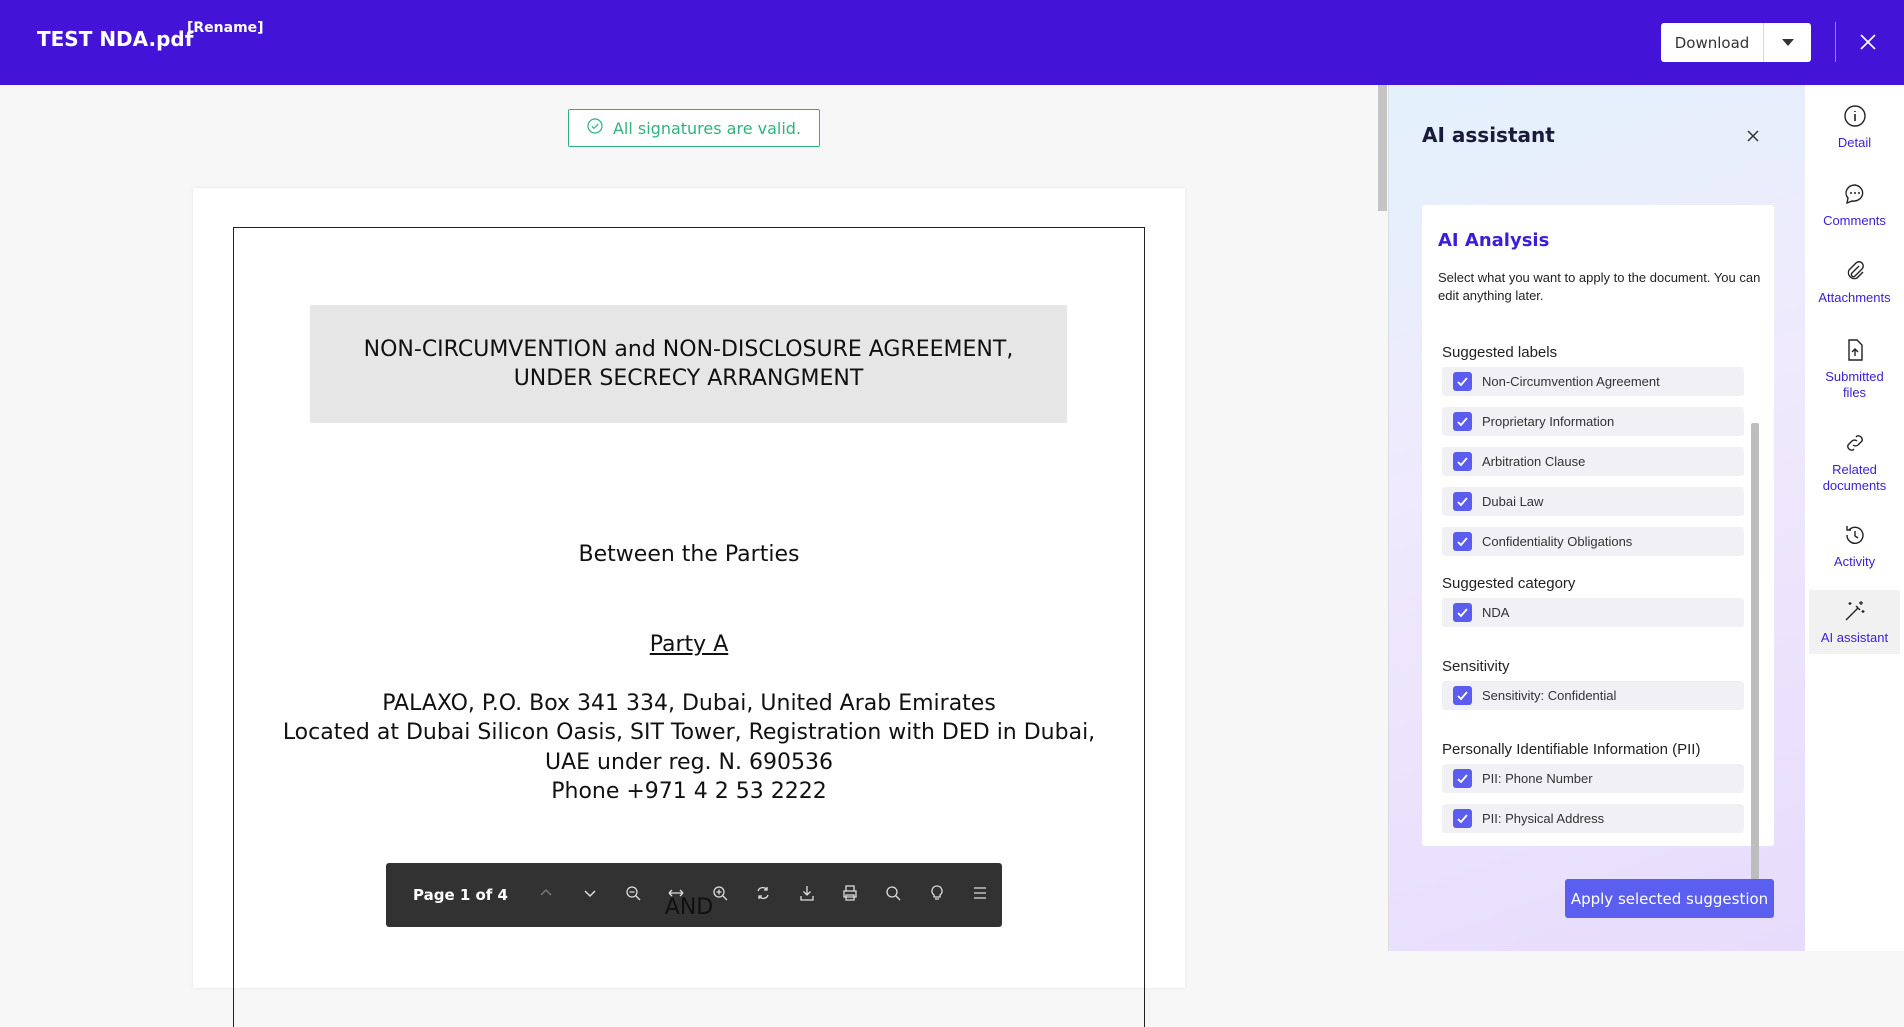  I want to click on rail-item-label: Activity, so click(1854, 561).